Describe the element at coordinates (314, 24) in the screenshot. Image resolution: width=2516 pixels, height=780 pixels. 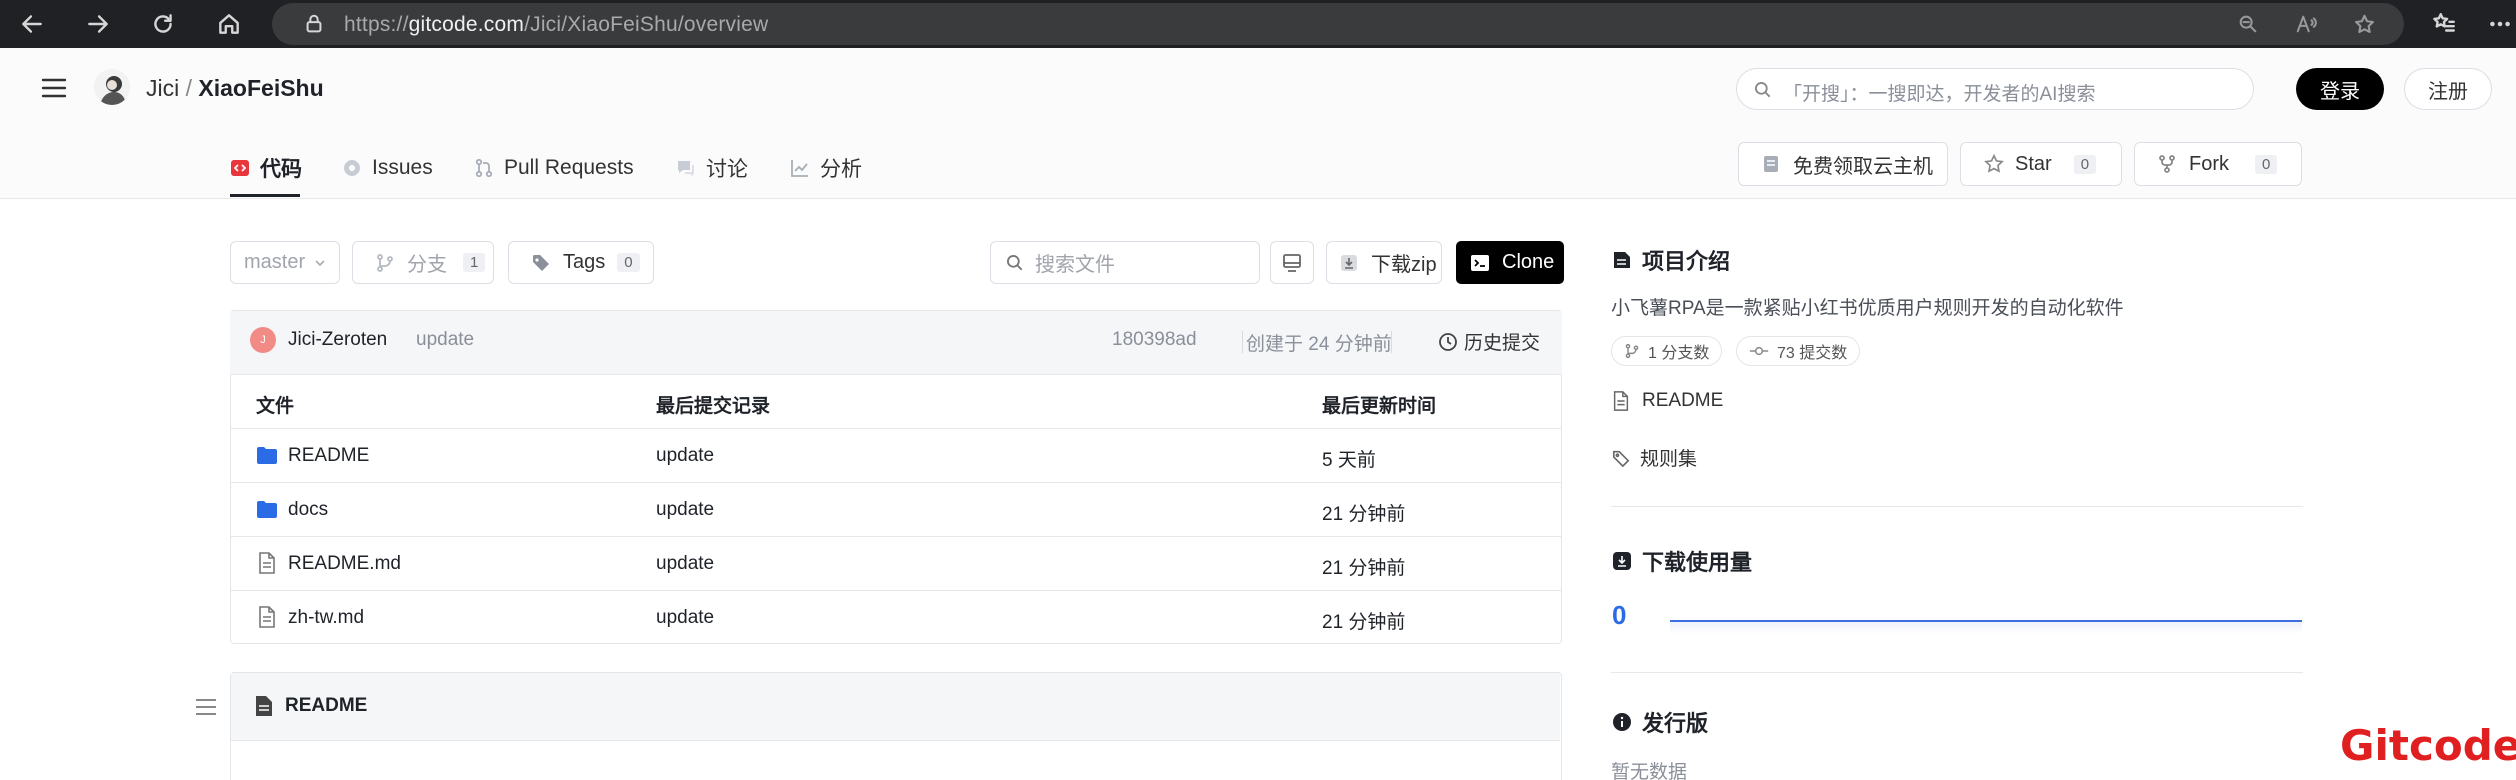
I see `lock-icon` at that location.